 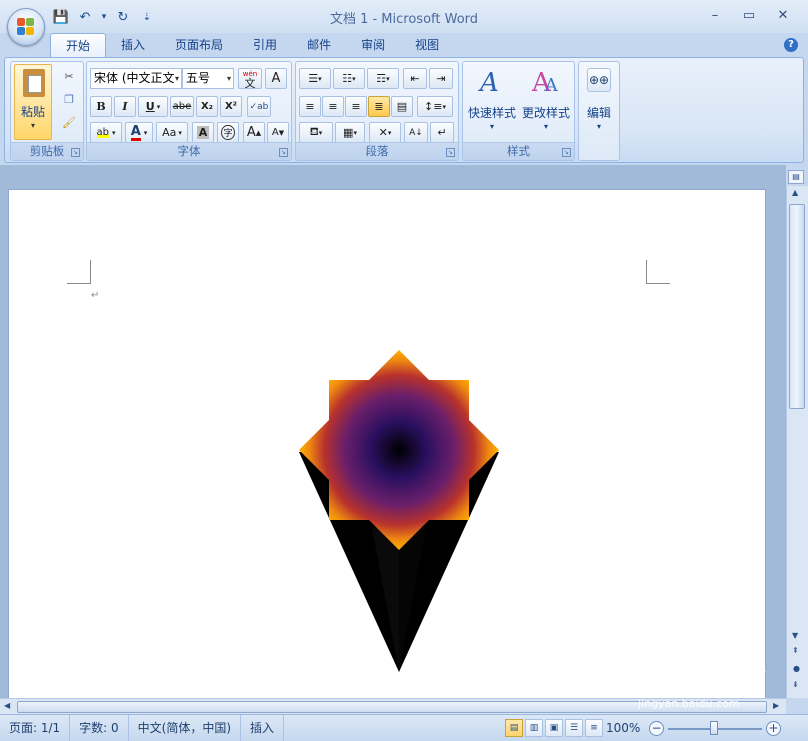 I want to click on scroll-up-icon: ▲, so click(x=795, y=192).